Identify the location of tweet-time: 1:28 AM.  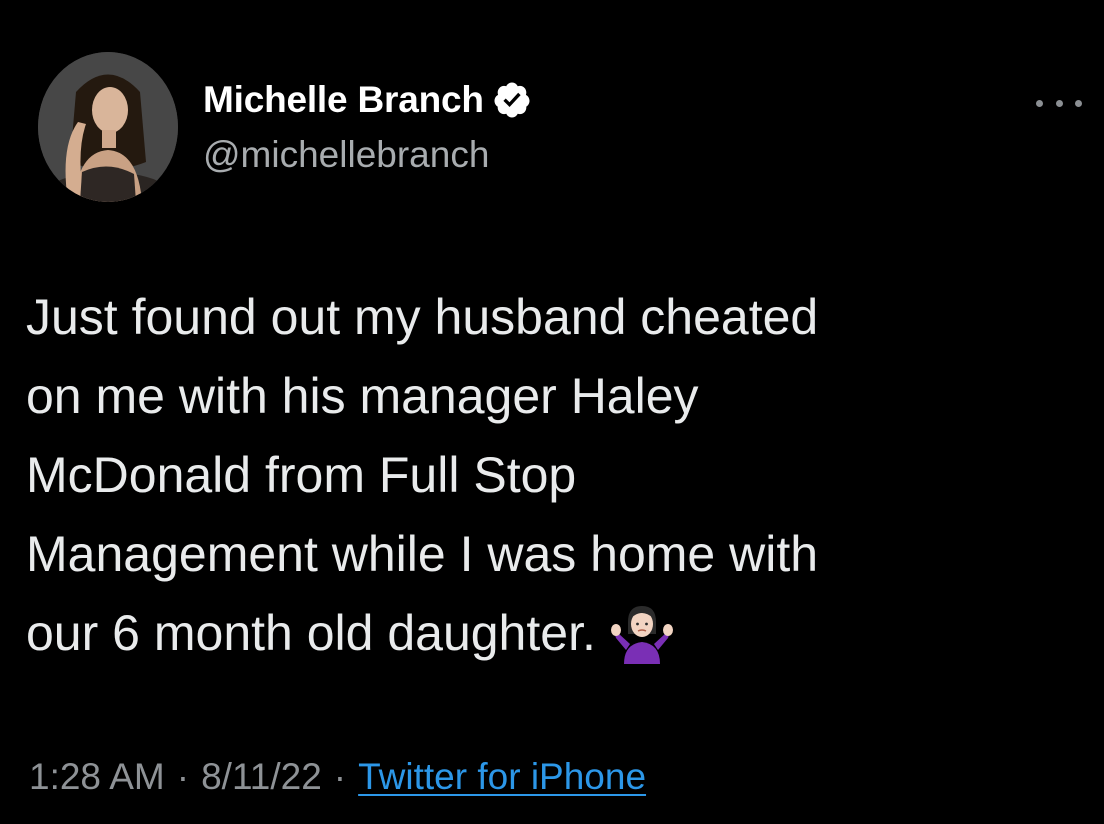
(97, 776).